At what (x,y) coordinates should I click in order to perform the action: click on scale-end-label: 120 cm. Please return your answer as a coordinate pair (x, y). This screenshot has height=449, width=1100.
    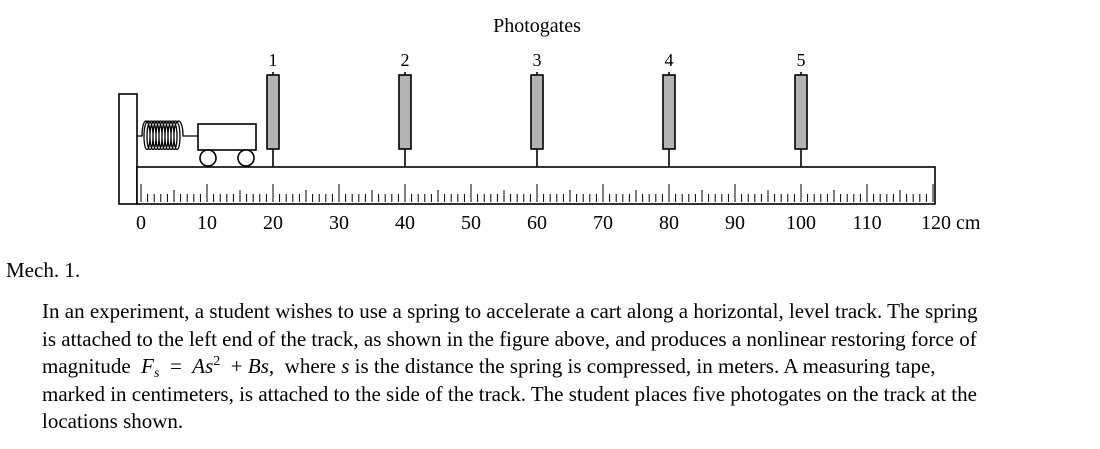
    Looking at the image, I should click on (951, 223).